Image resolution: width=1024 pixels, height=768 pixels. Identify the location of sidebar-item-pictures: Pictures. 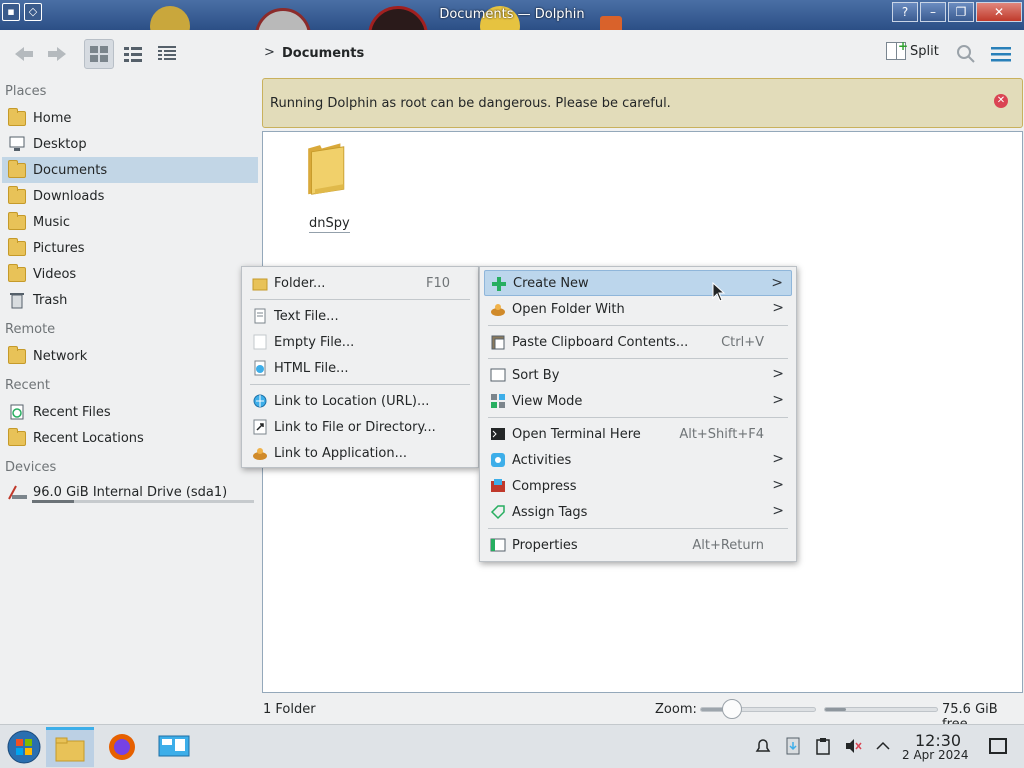
(130, 248).